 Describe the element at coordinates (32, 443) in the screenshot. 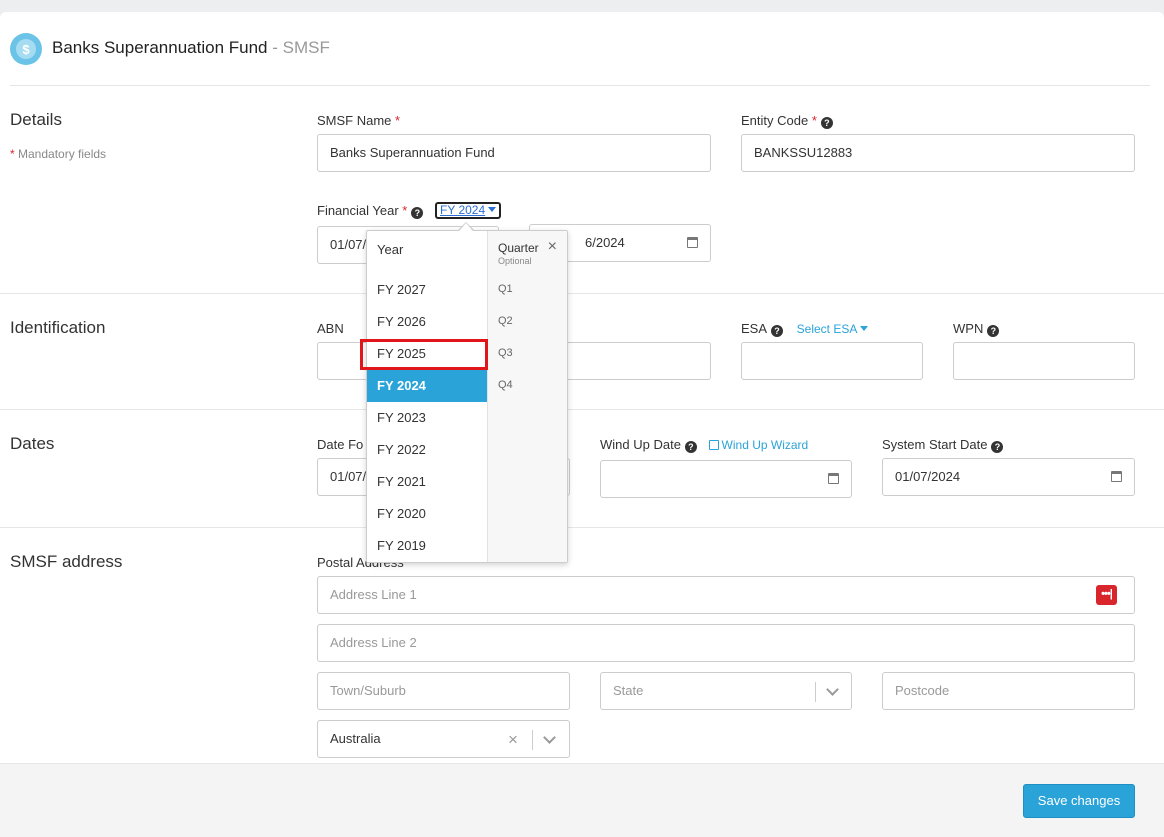

I see `section-title-dates: Dates` at that location.